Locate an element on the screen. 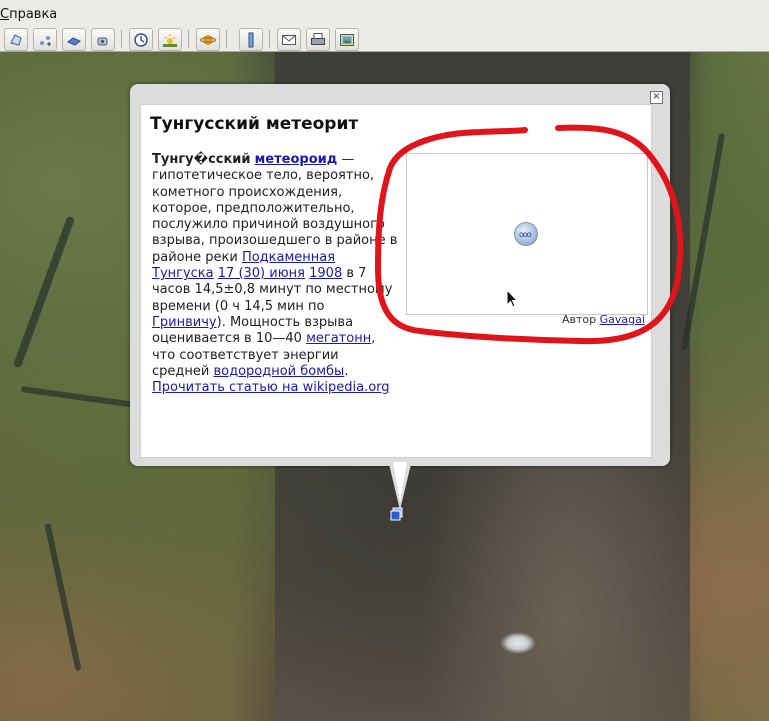 This screenshot has width=769, height=721. save-image-button is located at coordinates (347, 39).